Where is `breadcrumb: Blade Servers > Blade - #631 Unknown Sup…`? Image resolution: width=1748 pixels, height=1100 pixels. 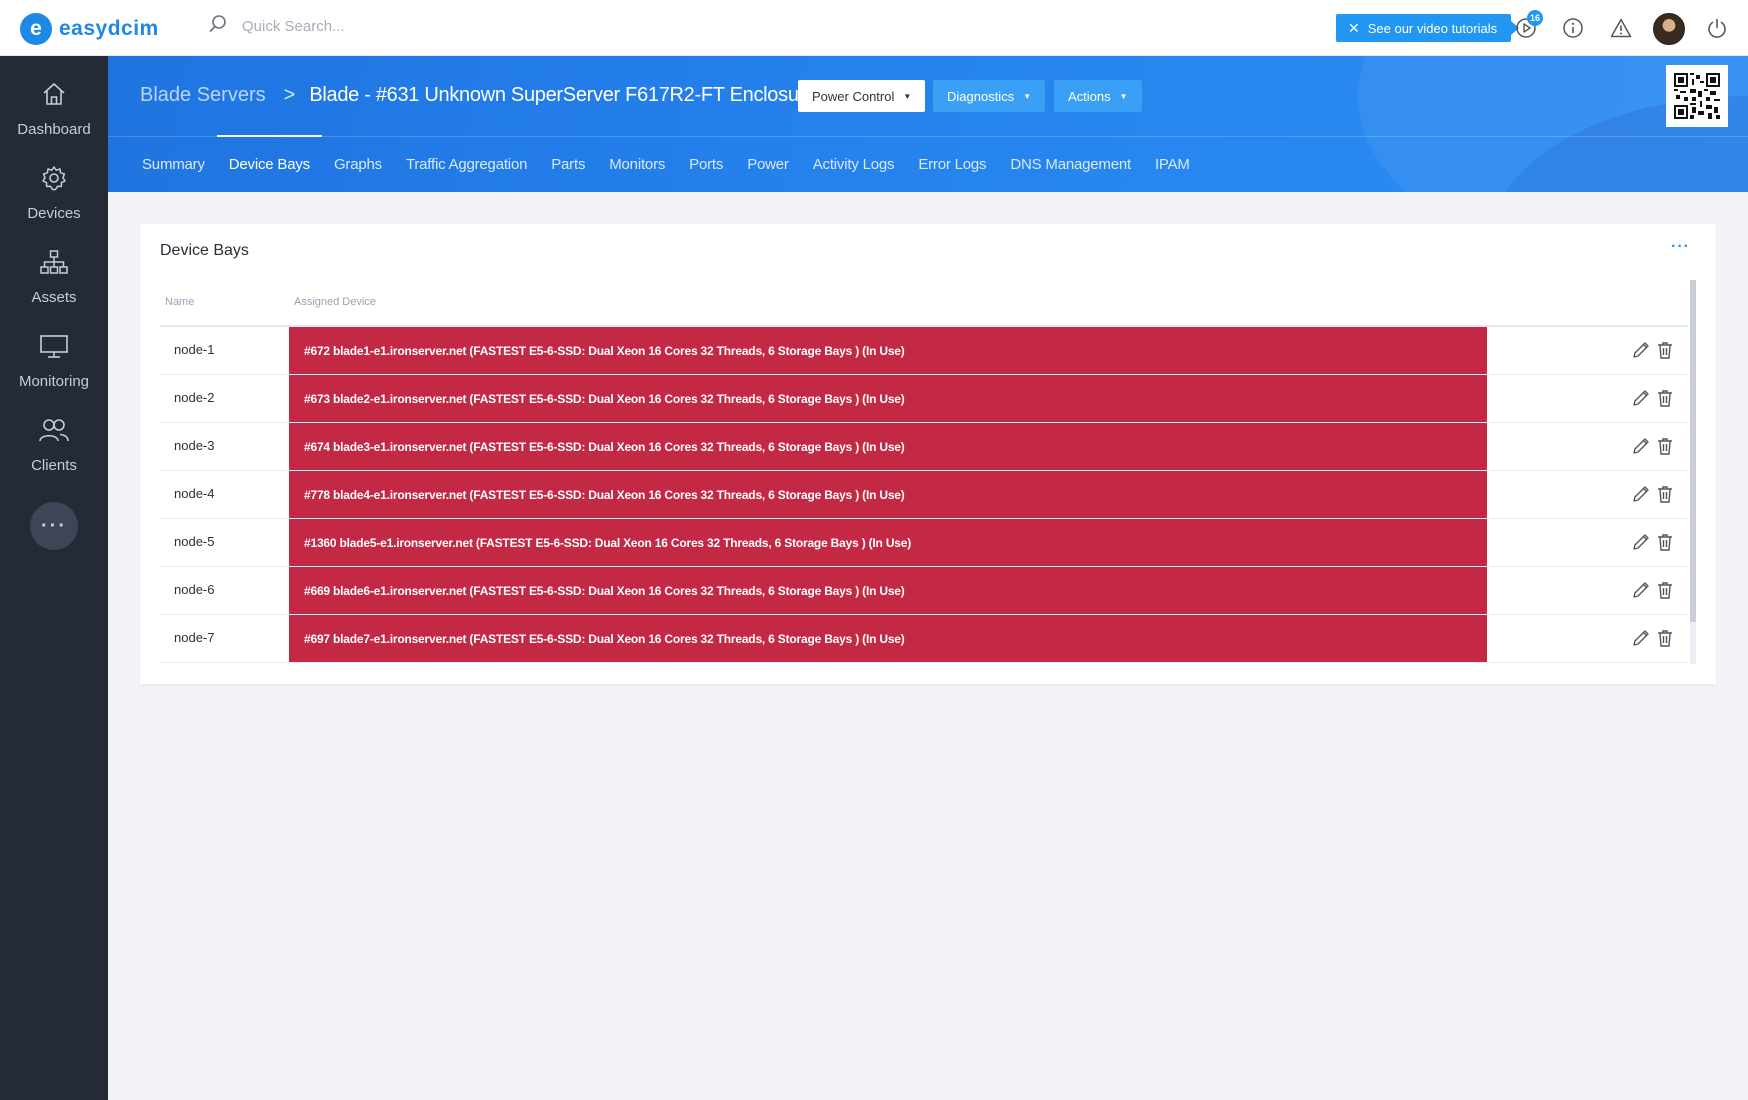
breadcrumb: Blade Servers > Blade - #631 Unknown Sup… is located at coordinates (478, 95).